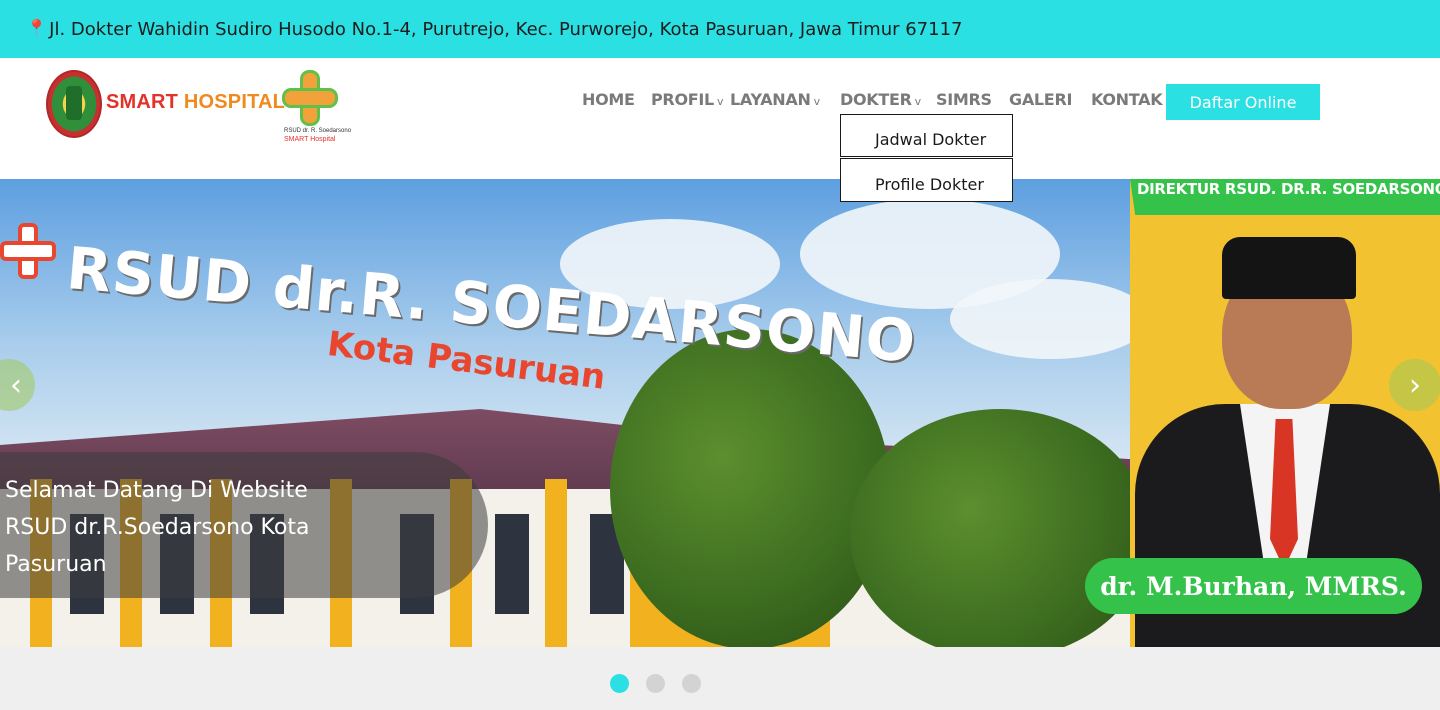  I want to click on nav-item-layanan: LAYANAN v, so click(775, 99).